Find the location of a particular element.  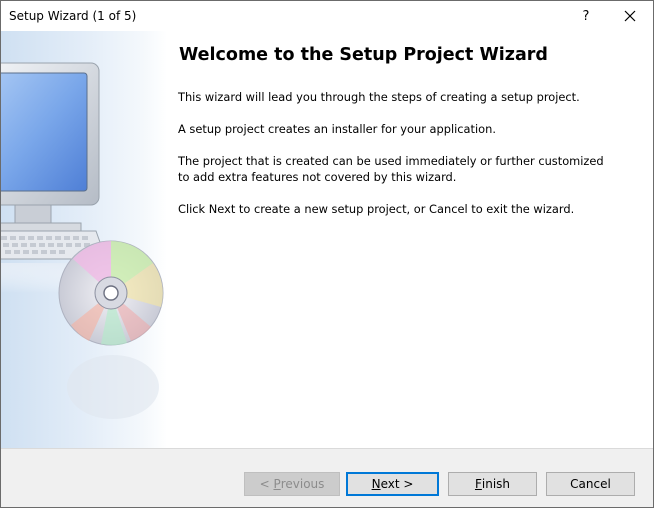

next-button: Next > is located at coordinates (392, 484).